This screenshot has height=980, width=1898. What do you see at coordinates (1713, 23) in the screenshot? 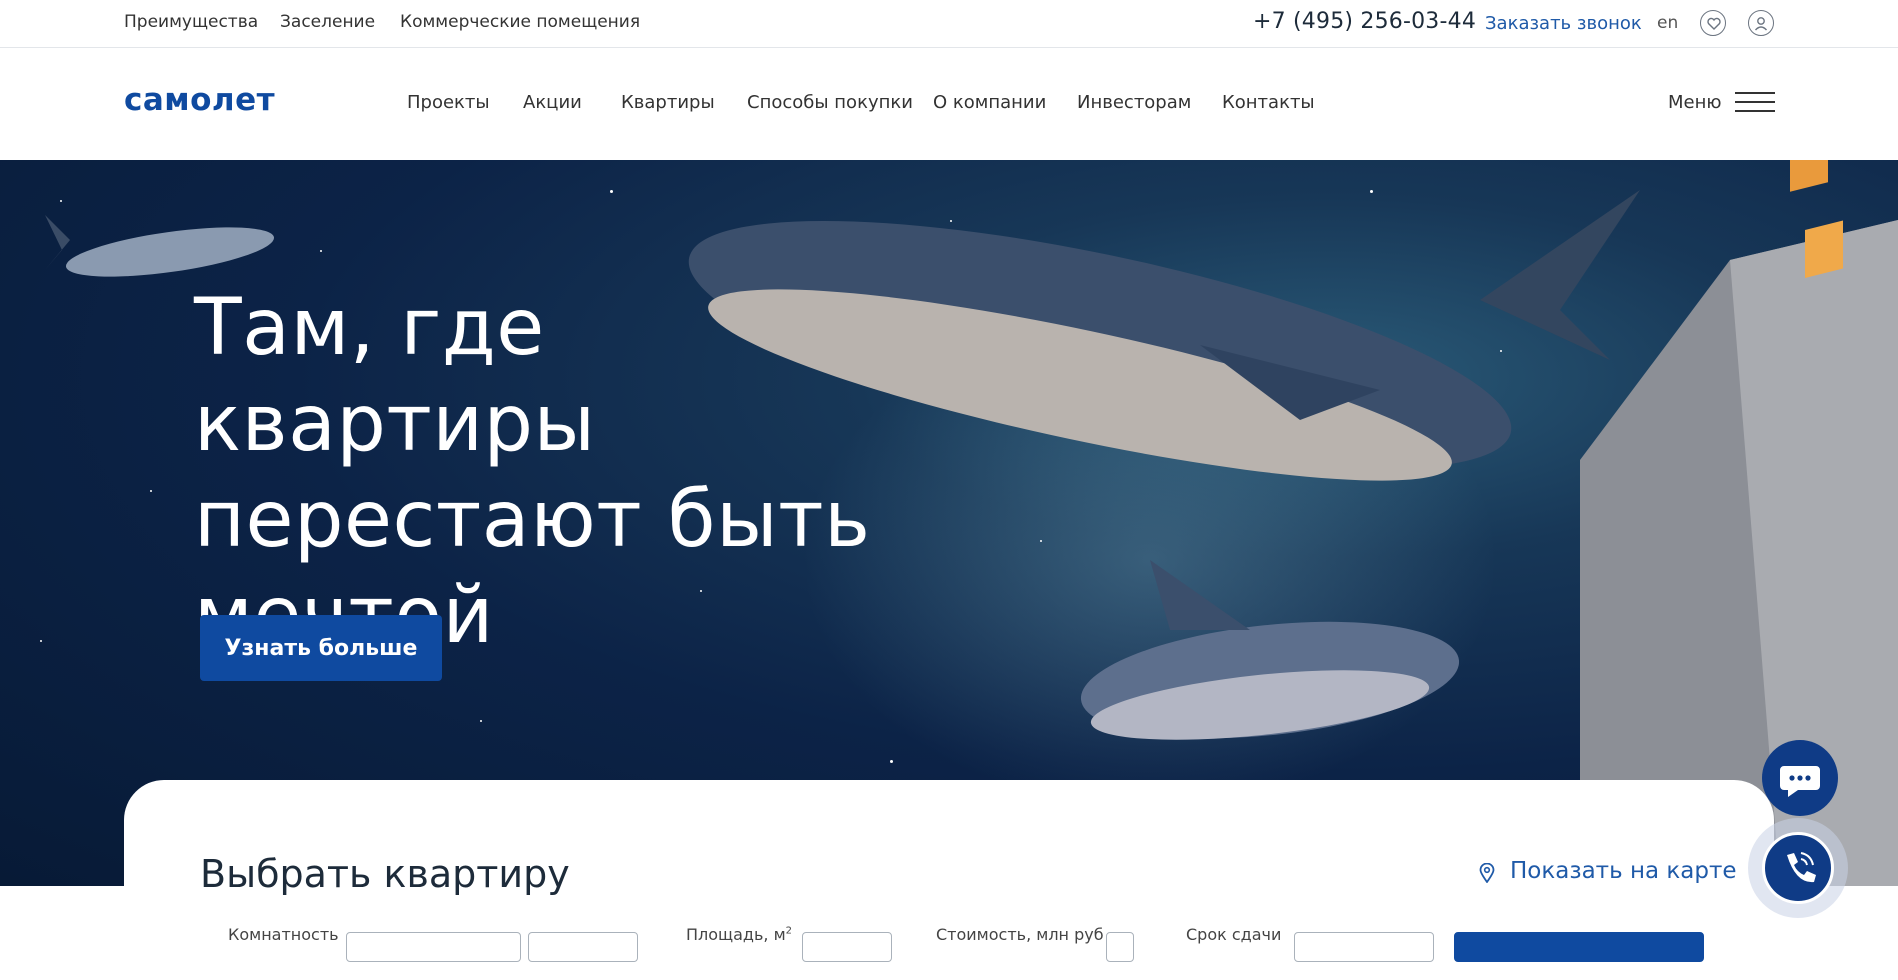
I see `favorites-heart-icon` at bounding box center [1713, 23].